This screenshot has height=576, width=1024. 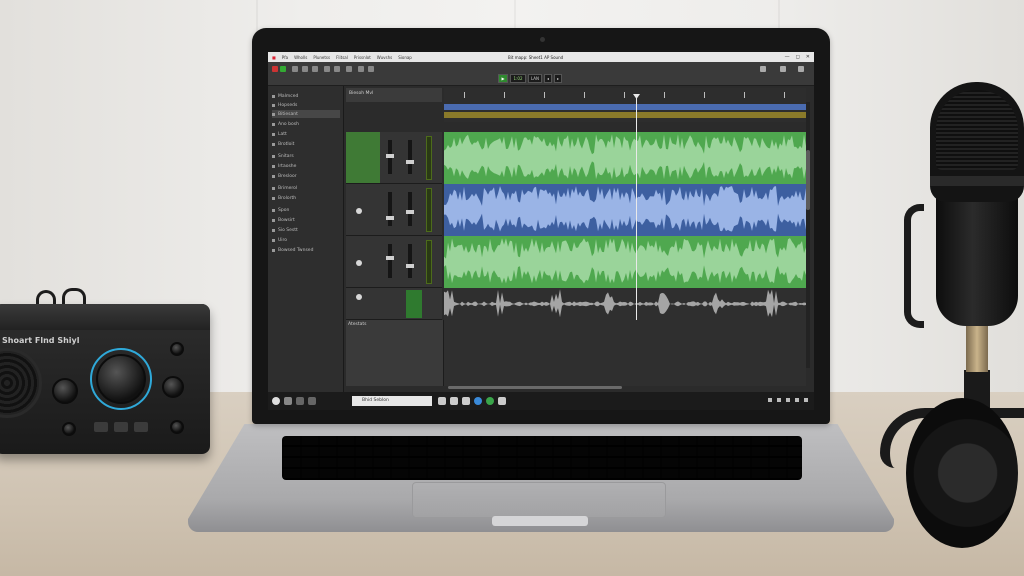 What do you see at coordinates (306, 210) in the screenshot?
I see `sidebar-item: Spon` at bounding box center [306, 210].